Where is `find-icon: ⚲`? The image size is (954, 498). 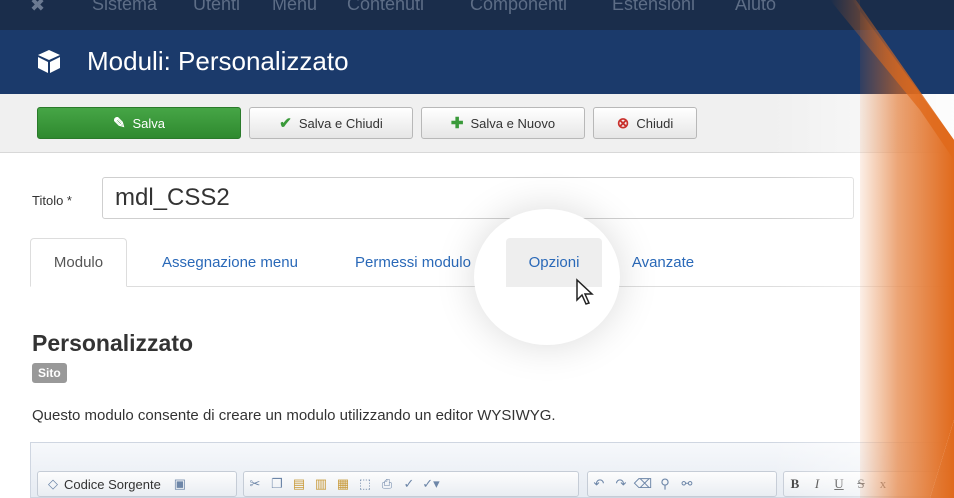
find-icon: ⚲ is located at coordinates (665, 484).